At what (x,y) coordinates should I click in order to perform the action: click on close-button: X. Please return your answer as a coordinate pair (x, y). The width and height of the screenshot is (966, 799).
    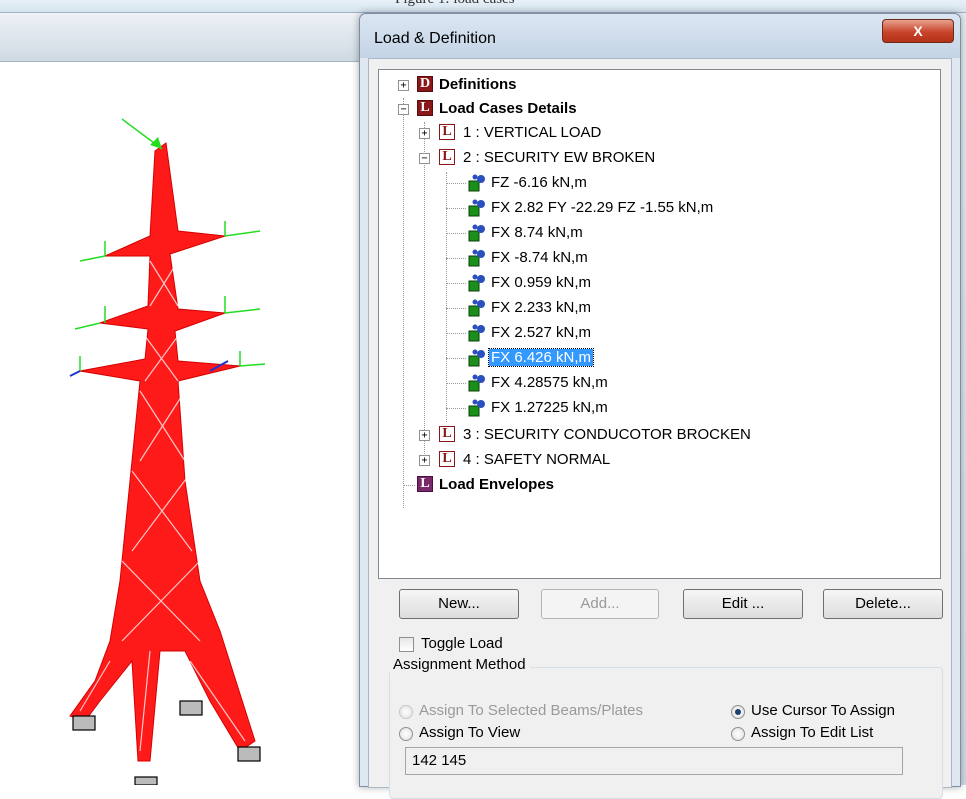
    Looking at the image, I should click on (918, 31).